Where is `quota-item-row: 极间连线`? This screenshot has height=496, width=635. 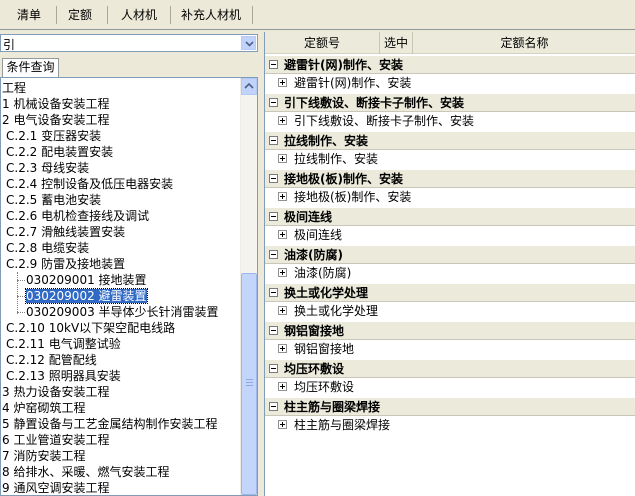 quota-item-row: 极间连线 is located at coordinates (450, 235).